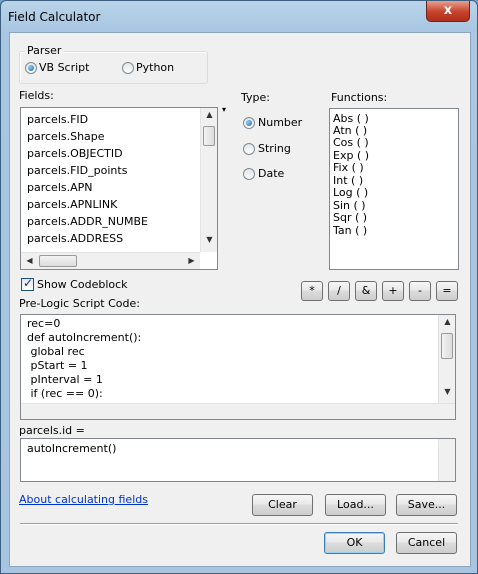 The height and width of the screenshot is (574, 478). What do you see at coordinates (238, 411) in the screenshot?
I see `prelogic-horizontal-scrollbar` at bounding box center [238, 411].